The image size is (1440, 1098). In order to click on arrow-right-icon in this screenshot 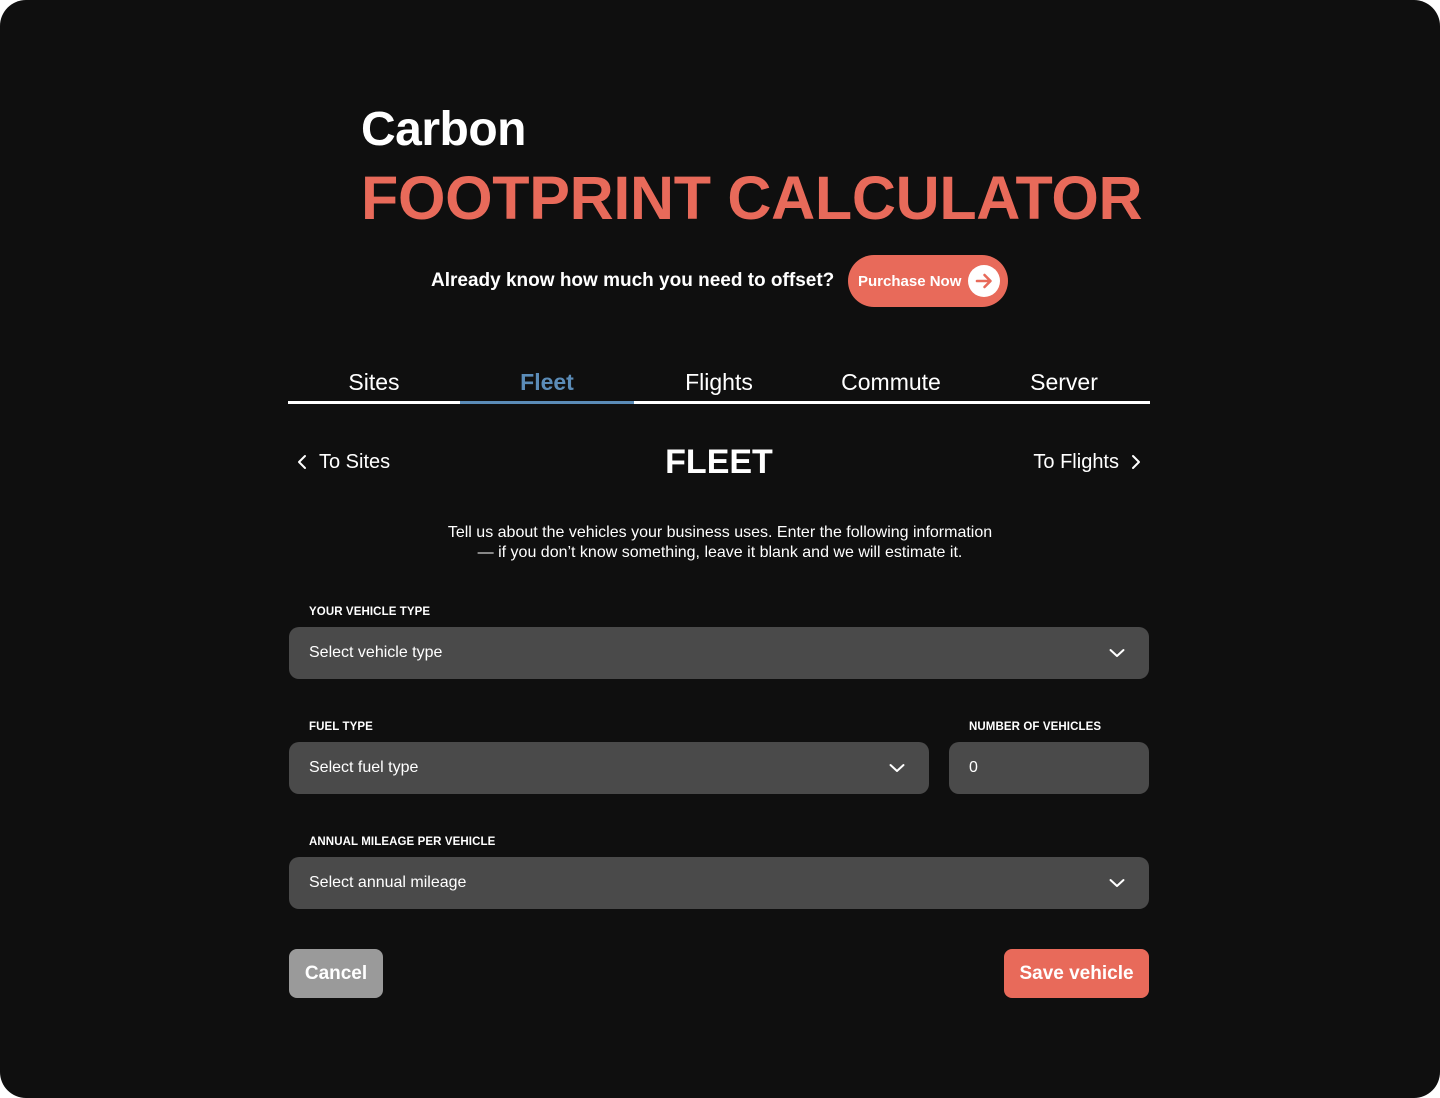, I will do `click(984, 281)`.